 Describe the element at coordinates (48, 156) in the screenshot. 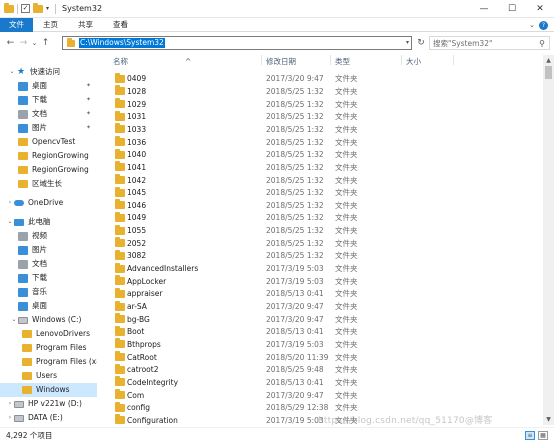

I see `sidebar-item-regiongrowing: RegionGrowing` at that location.